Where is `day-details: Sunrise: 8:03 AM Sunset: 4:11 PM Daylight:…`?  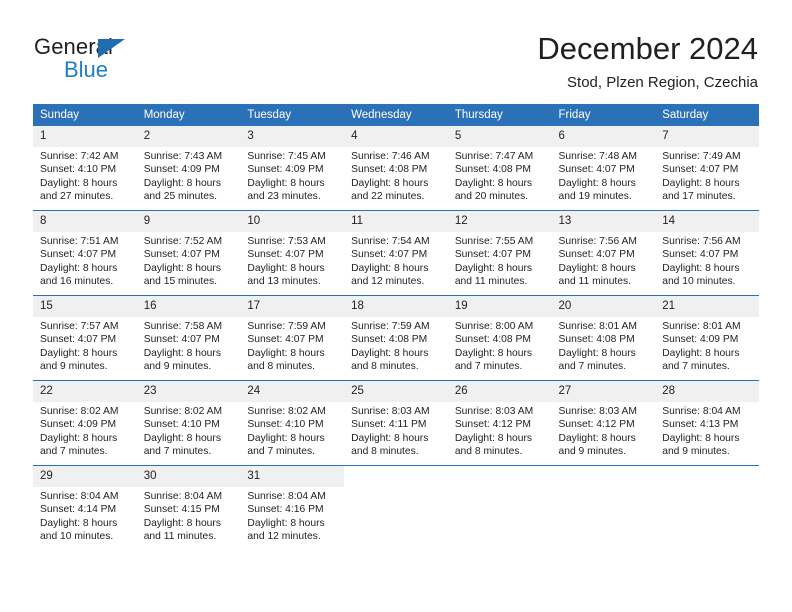
day-details: Sunrise: 8:03 AM Sunset: 4:11 PM Daylight:… is located at coordinates (396, 430).